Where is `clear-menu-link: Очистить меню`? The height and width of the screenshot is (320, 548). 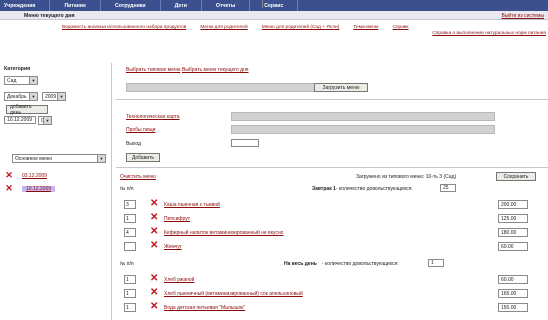 clear-menu-link: Очистить меню is located at coordinates (138, 177).